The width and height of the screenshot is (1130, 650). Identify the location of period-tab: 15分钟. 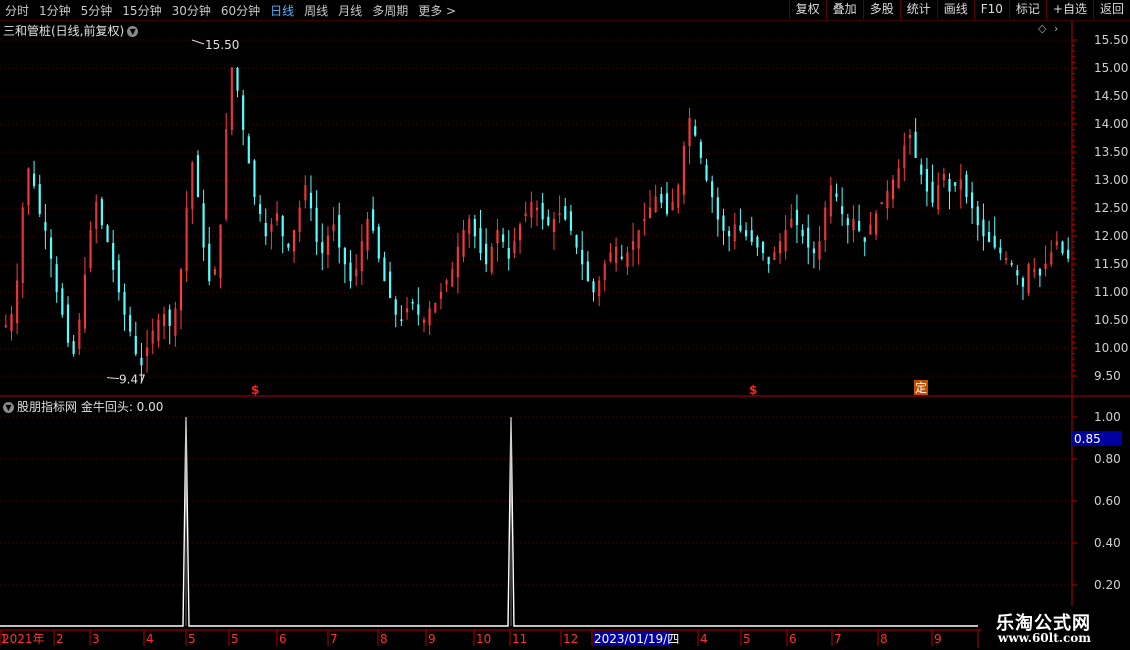
(141, 10).